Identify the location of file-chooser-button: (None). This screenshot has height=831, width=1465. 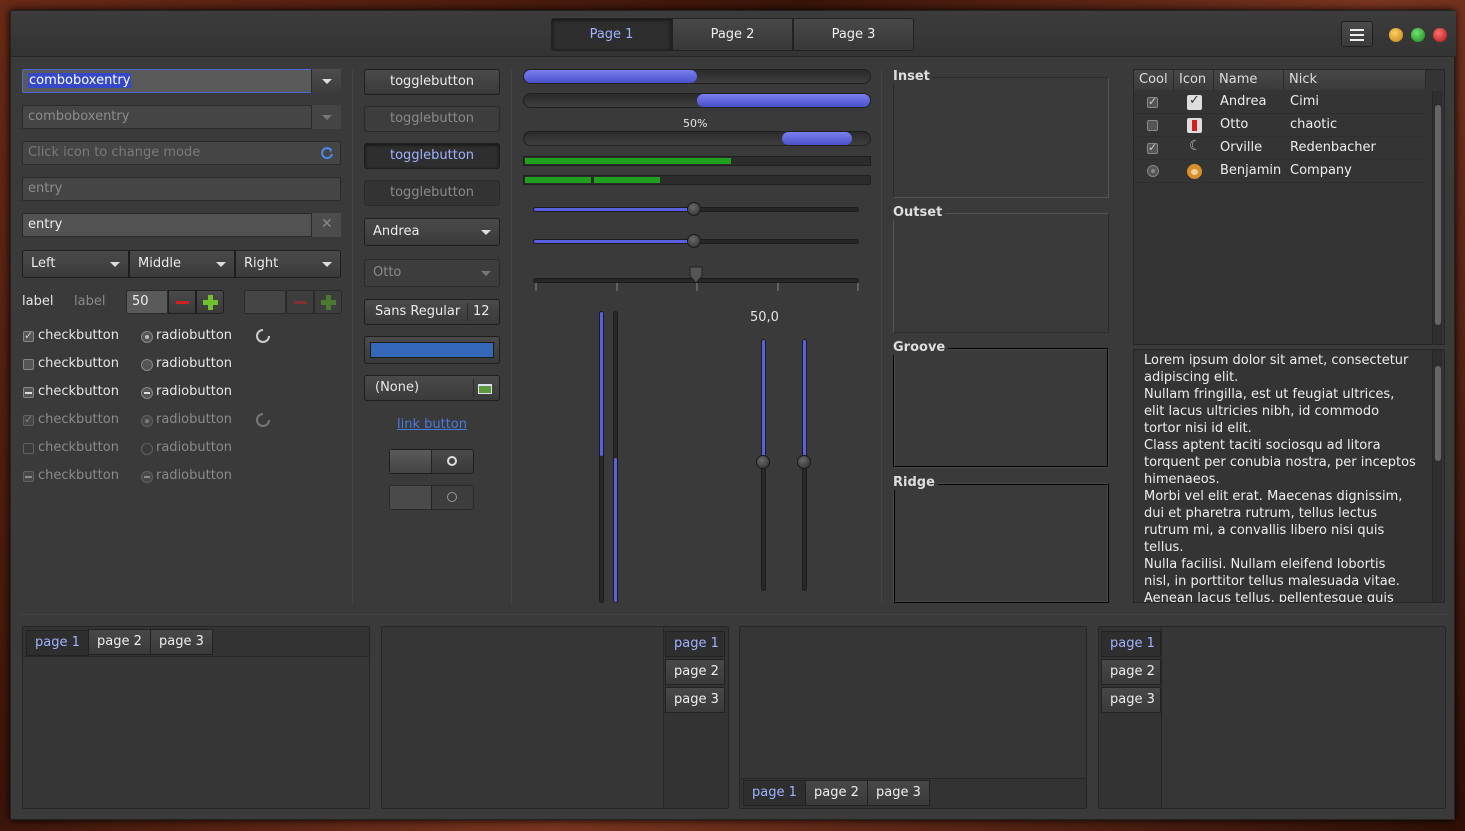
(432, 388).